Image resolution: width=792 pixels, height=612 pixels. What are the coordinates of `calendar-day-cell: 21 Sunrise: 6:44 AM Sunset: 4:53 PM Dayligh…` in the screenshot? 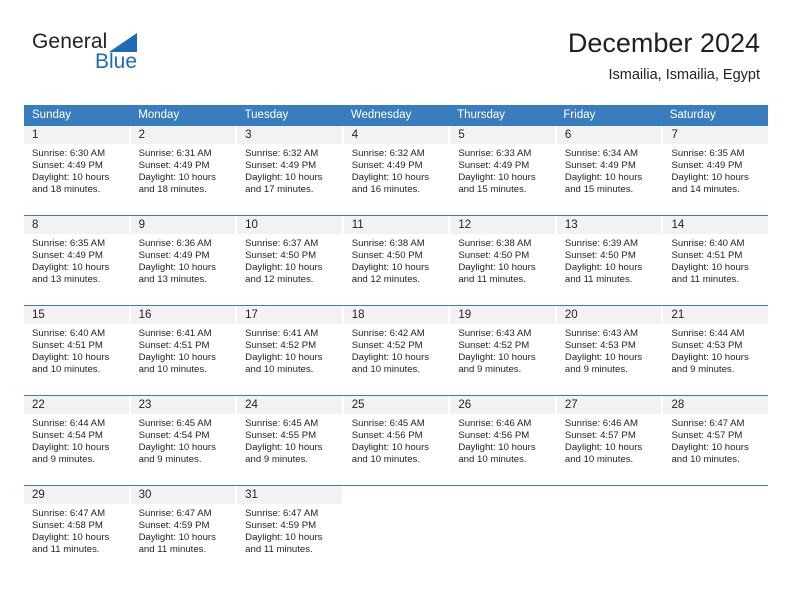 It's located at (715, 350).